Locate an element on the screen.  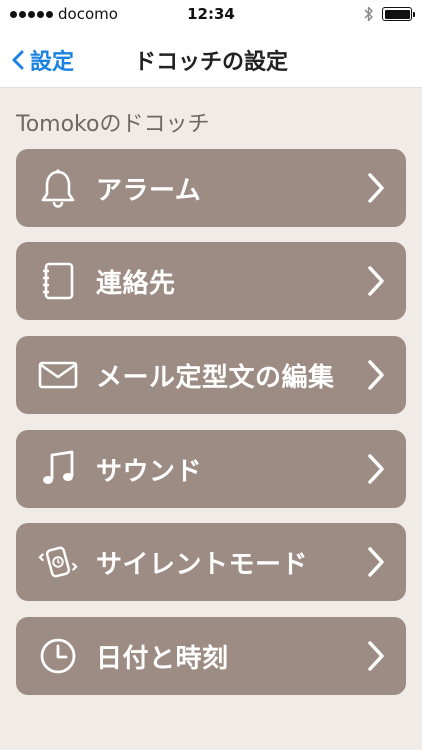
bell-icon is located at coordinates (58, 188).